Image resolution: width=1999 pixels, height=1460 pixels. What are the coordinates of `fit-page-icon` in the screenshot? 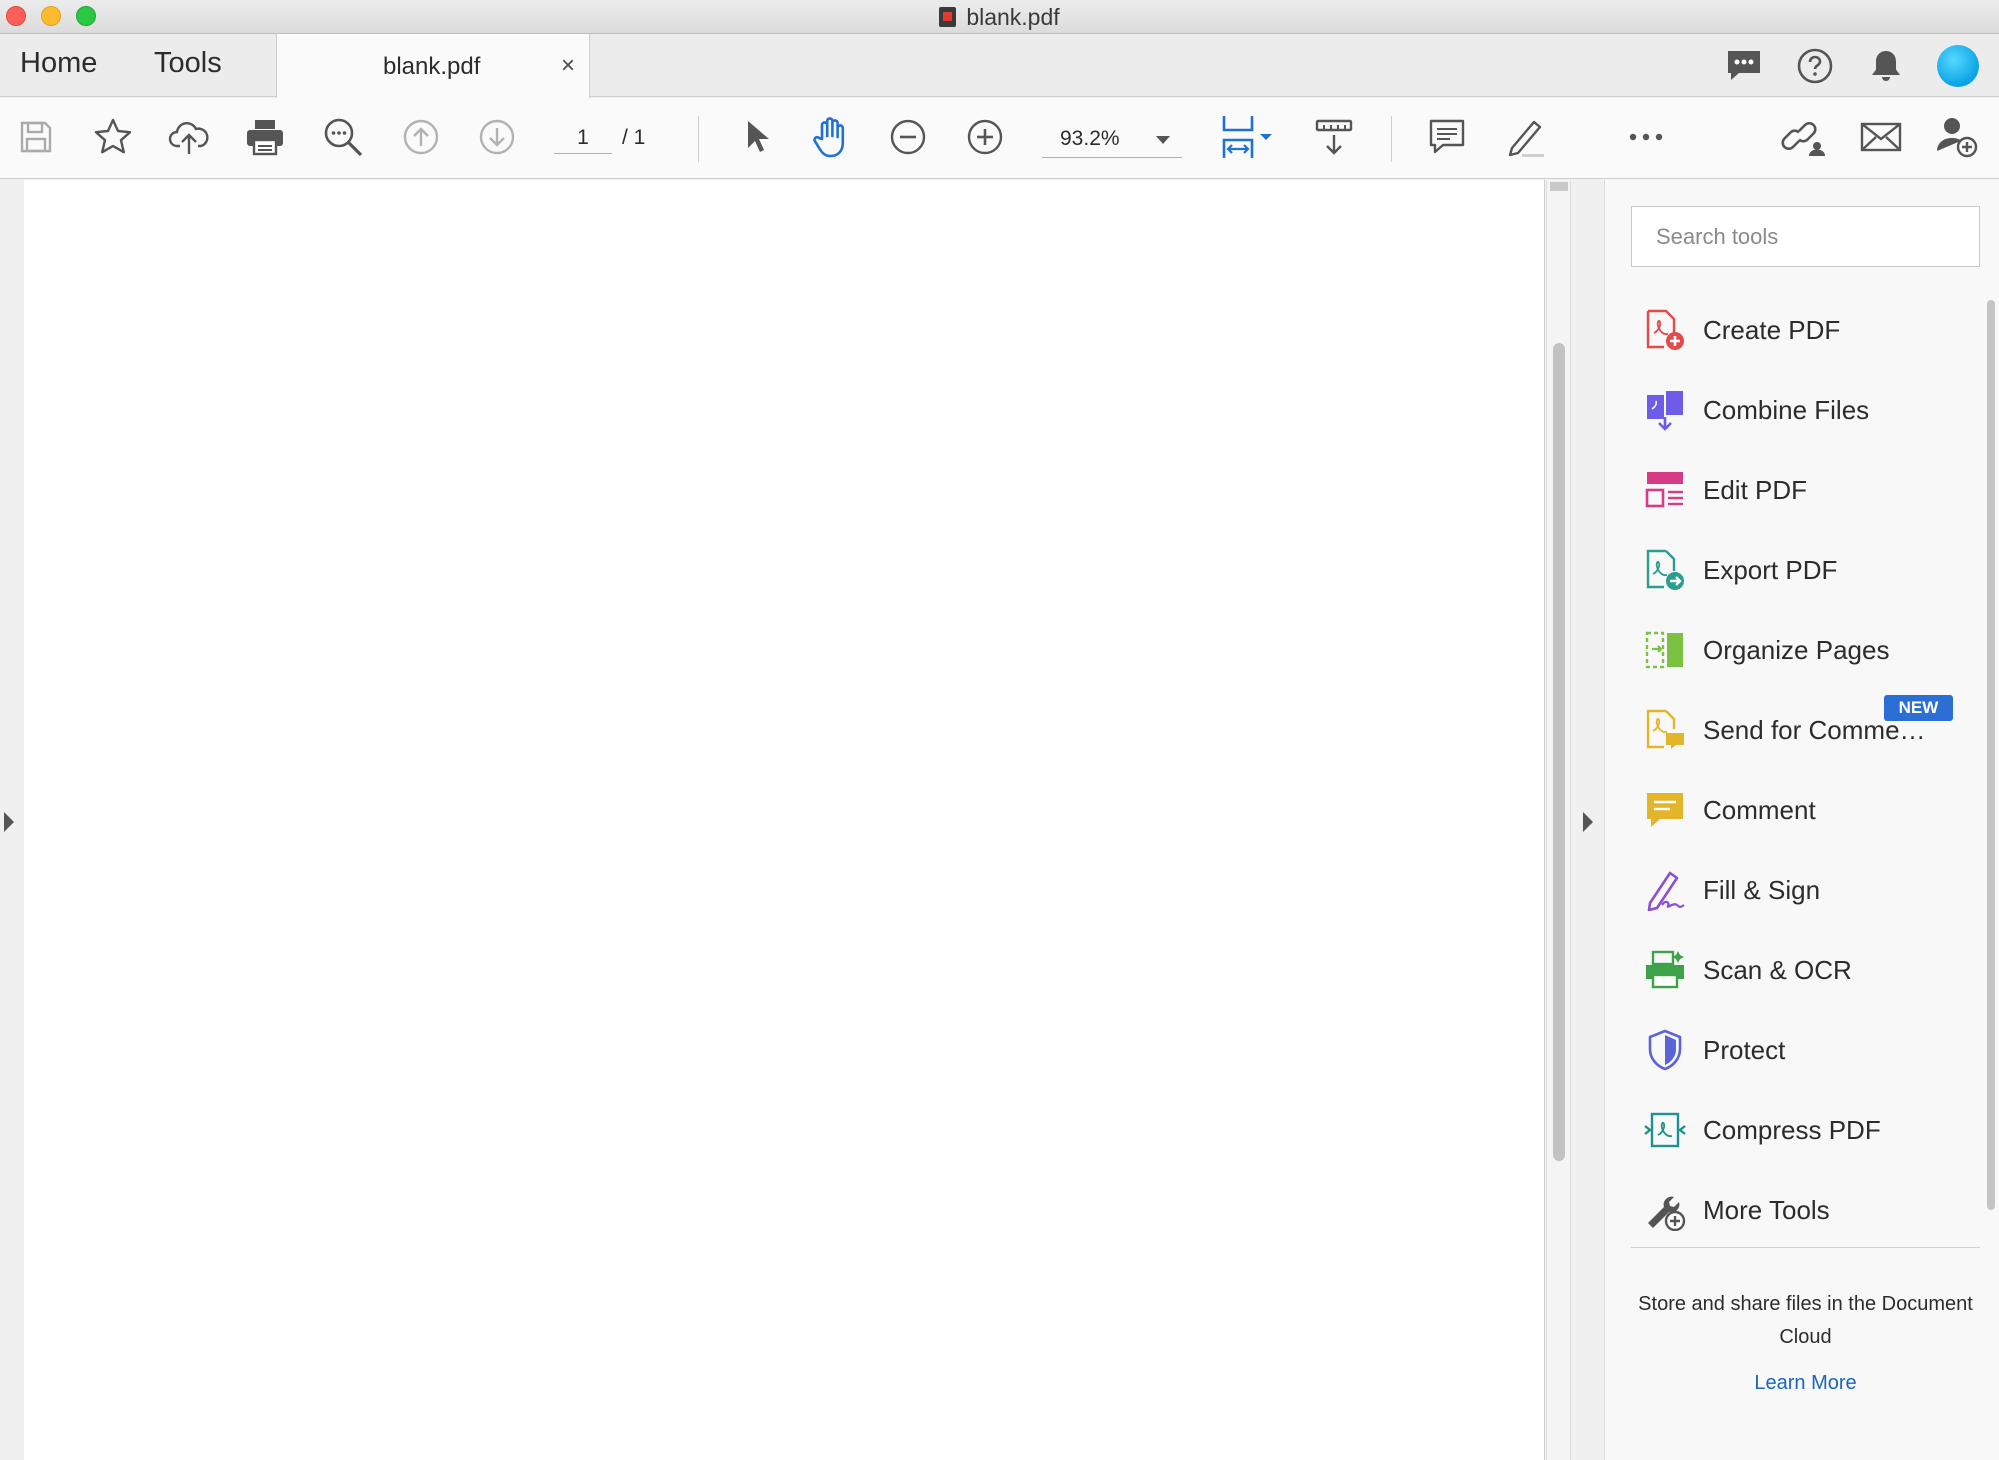 It's located at (1246, 137).